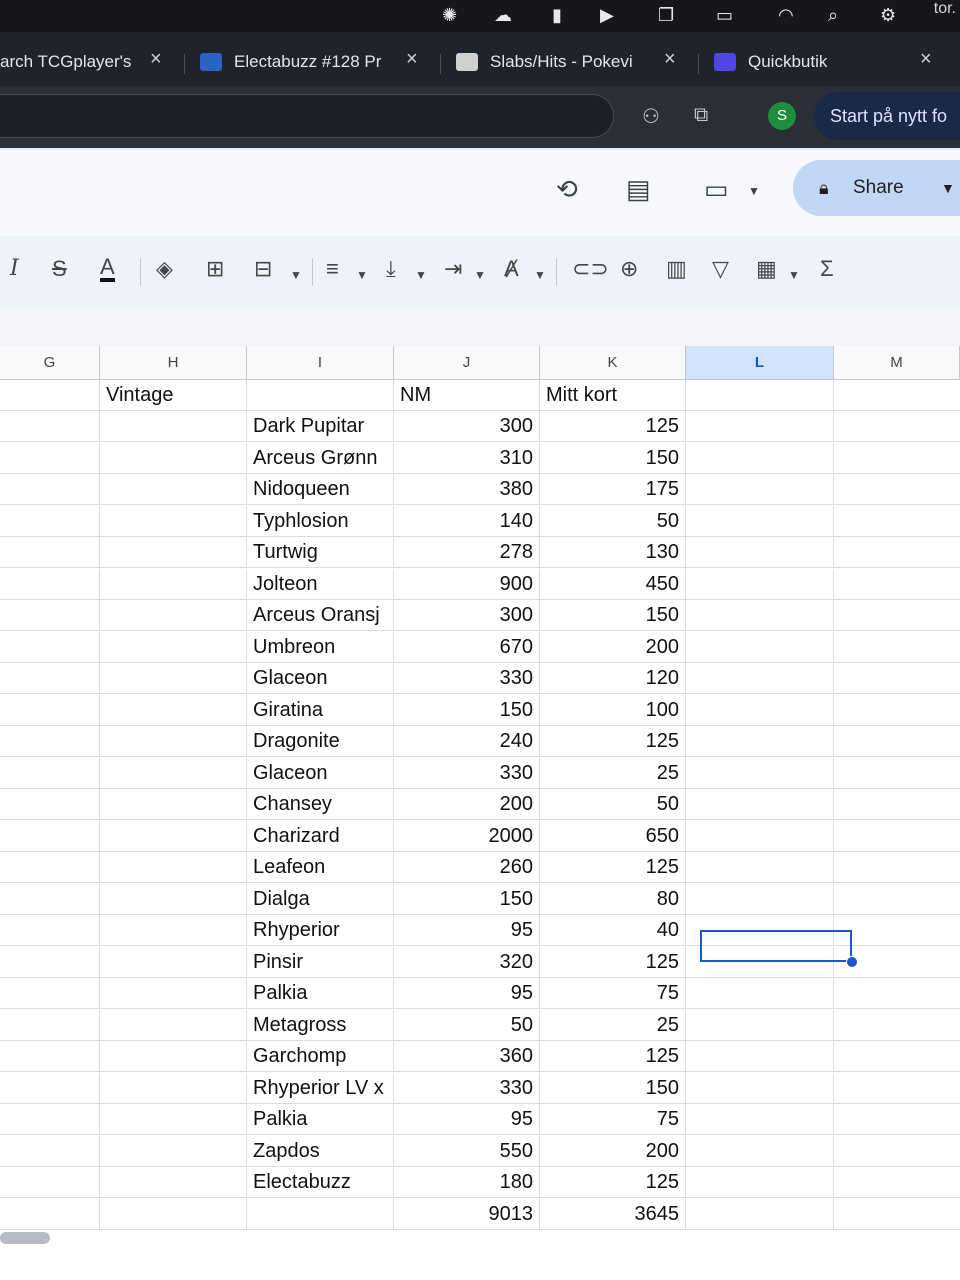 The width and height of the screenshot is (960, 1280). I want to click on card-name-cell: Dragonite, so click(320, 741).